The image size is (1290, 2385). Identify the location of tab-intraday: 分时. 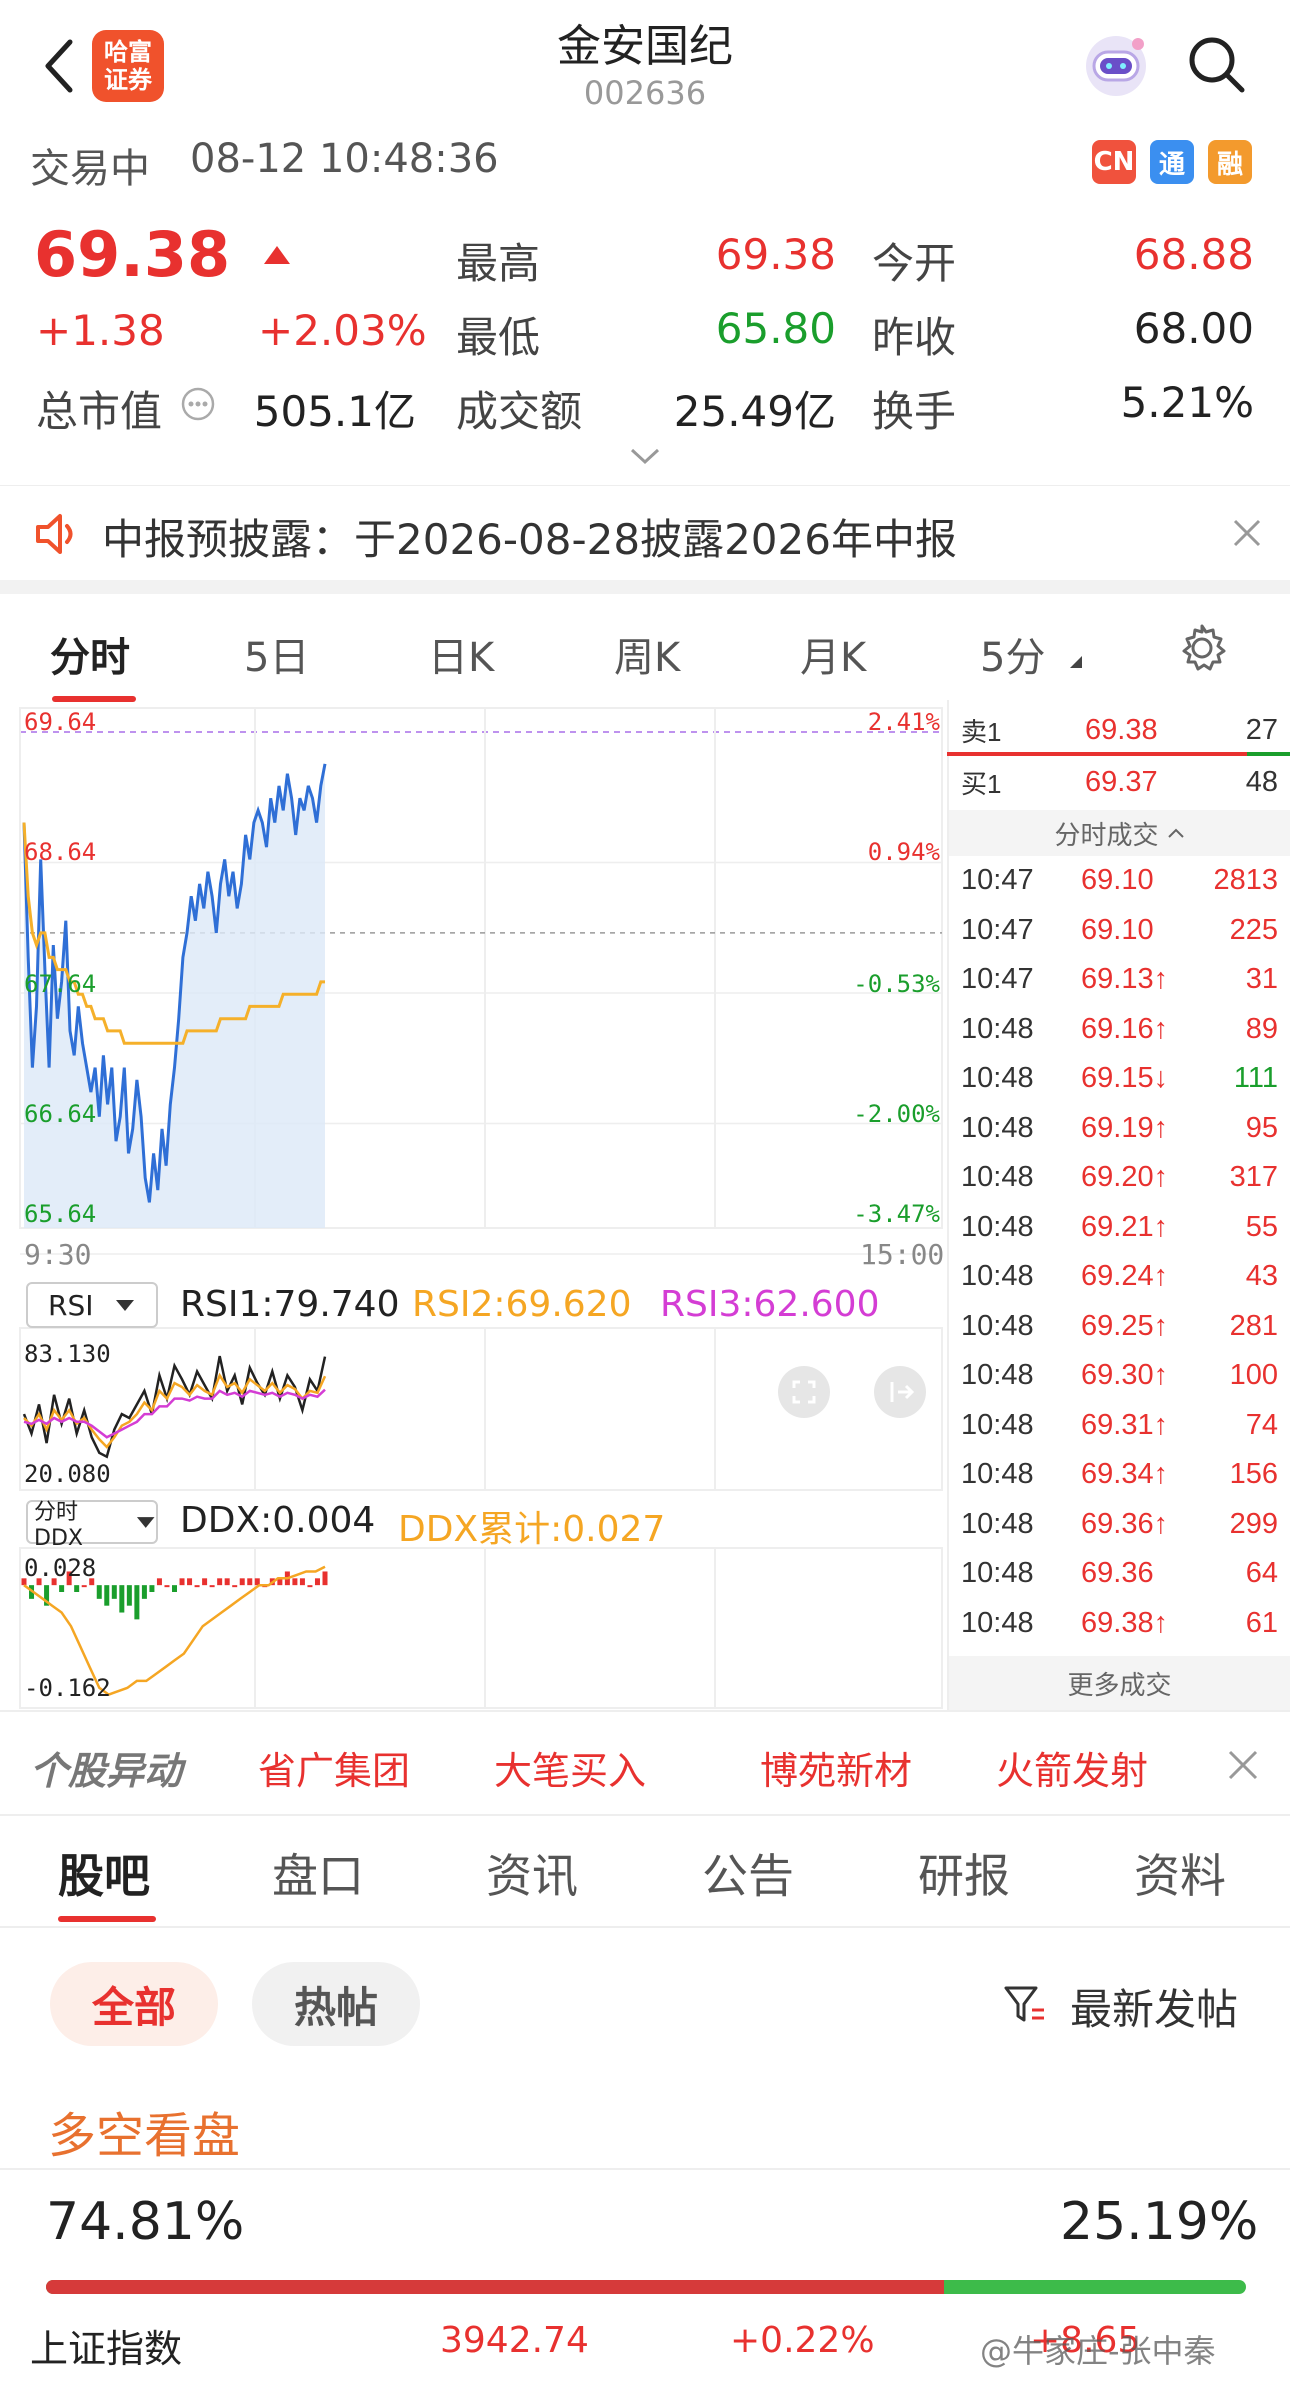
(90, 654).